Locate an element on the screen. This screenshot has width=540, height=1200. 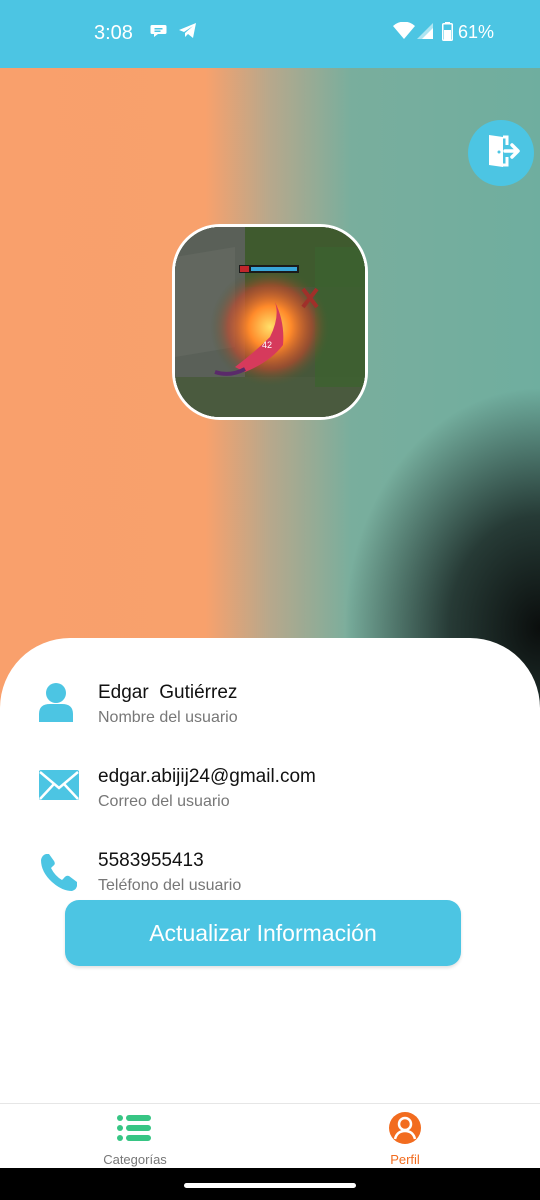
user-icon is located at coordinates (56, 704).